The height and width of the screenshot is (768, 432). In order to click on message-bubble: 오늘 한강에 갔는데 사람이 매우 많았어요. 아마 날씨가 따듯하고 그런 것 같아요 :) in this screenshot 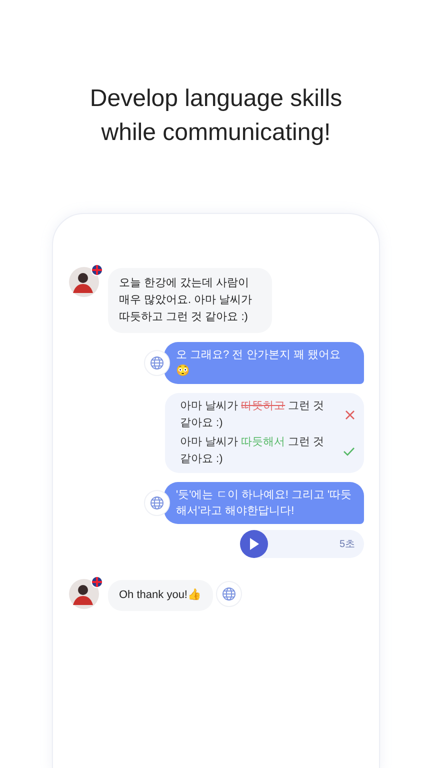, I will do `click(190, 300)`.